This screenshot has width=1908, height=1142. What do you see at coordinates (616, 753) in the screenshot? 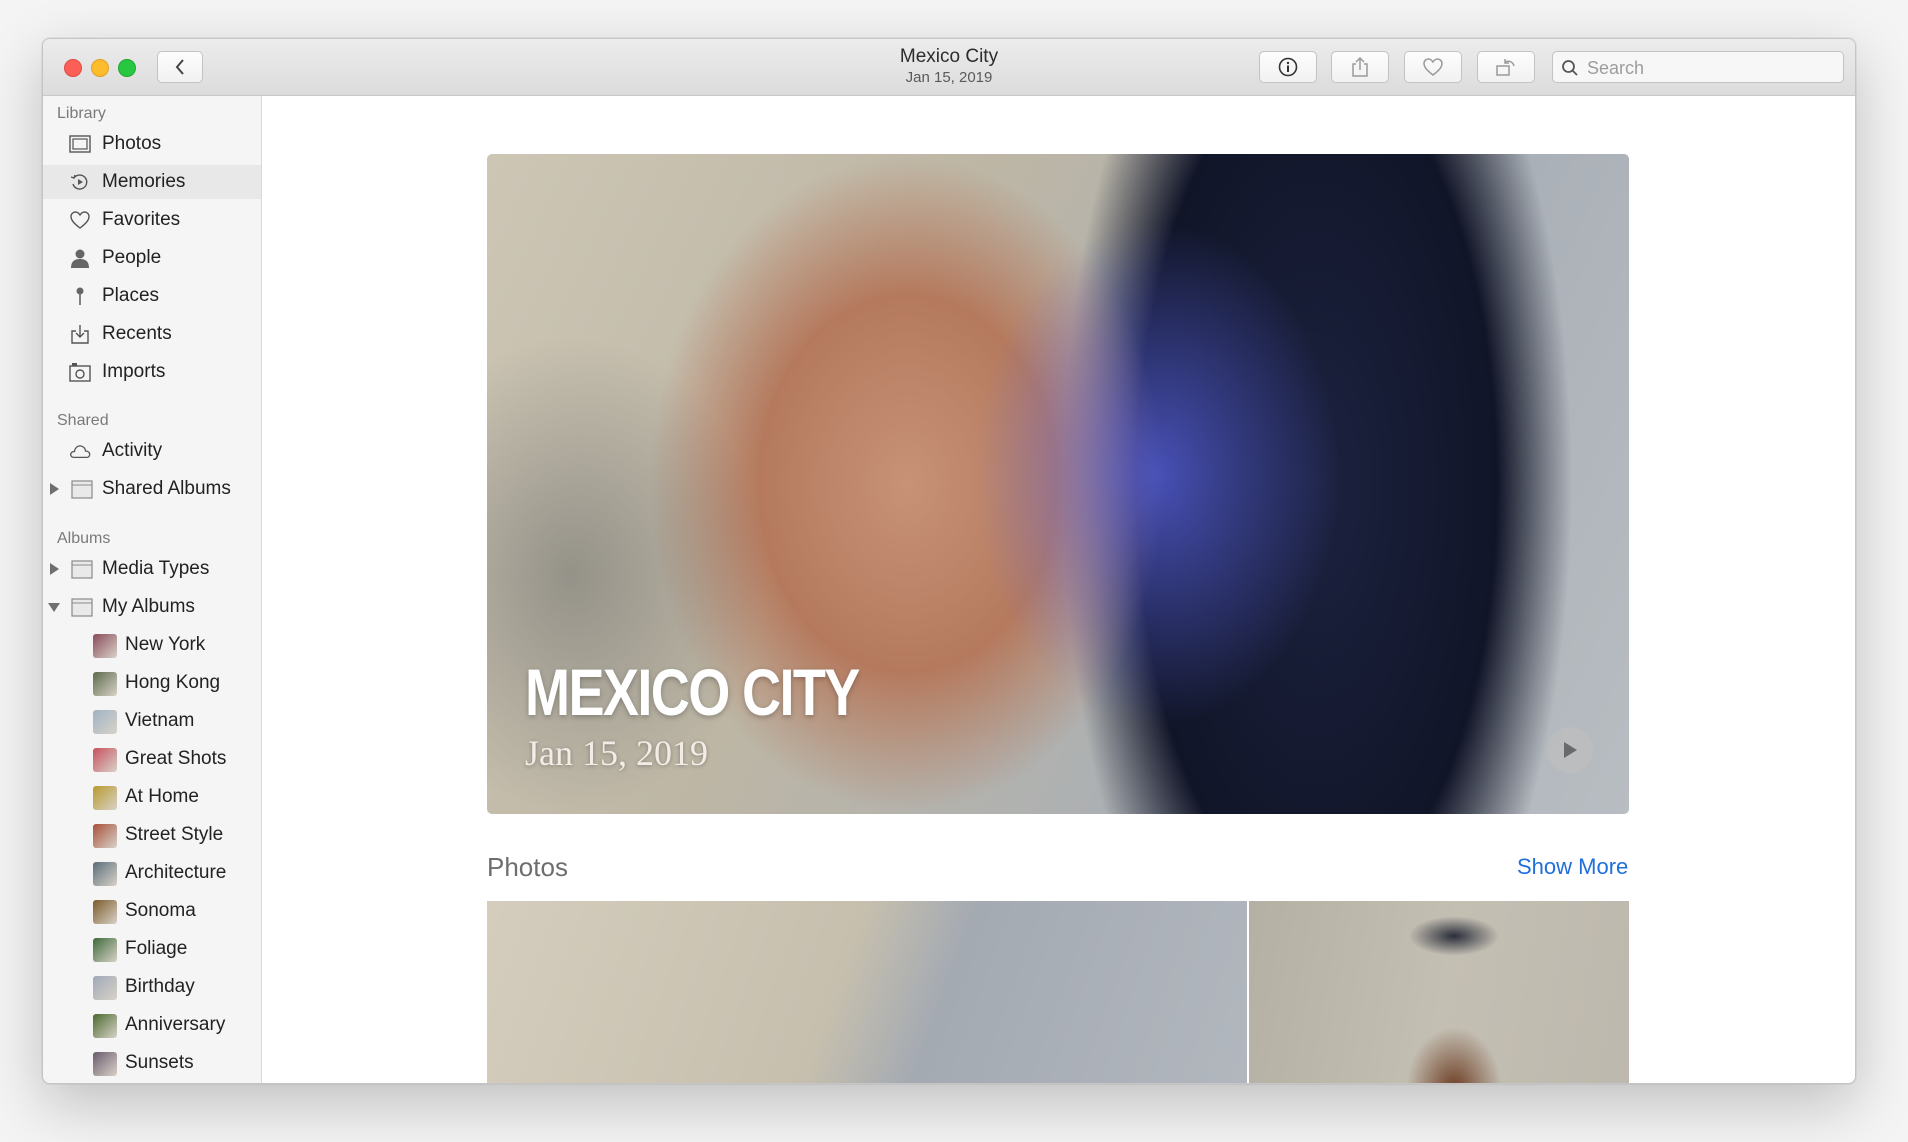
I see `memory-date: Jan 15, 2019` at bounding box center [616, 753].